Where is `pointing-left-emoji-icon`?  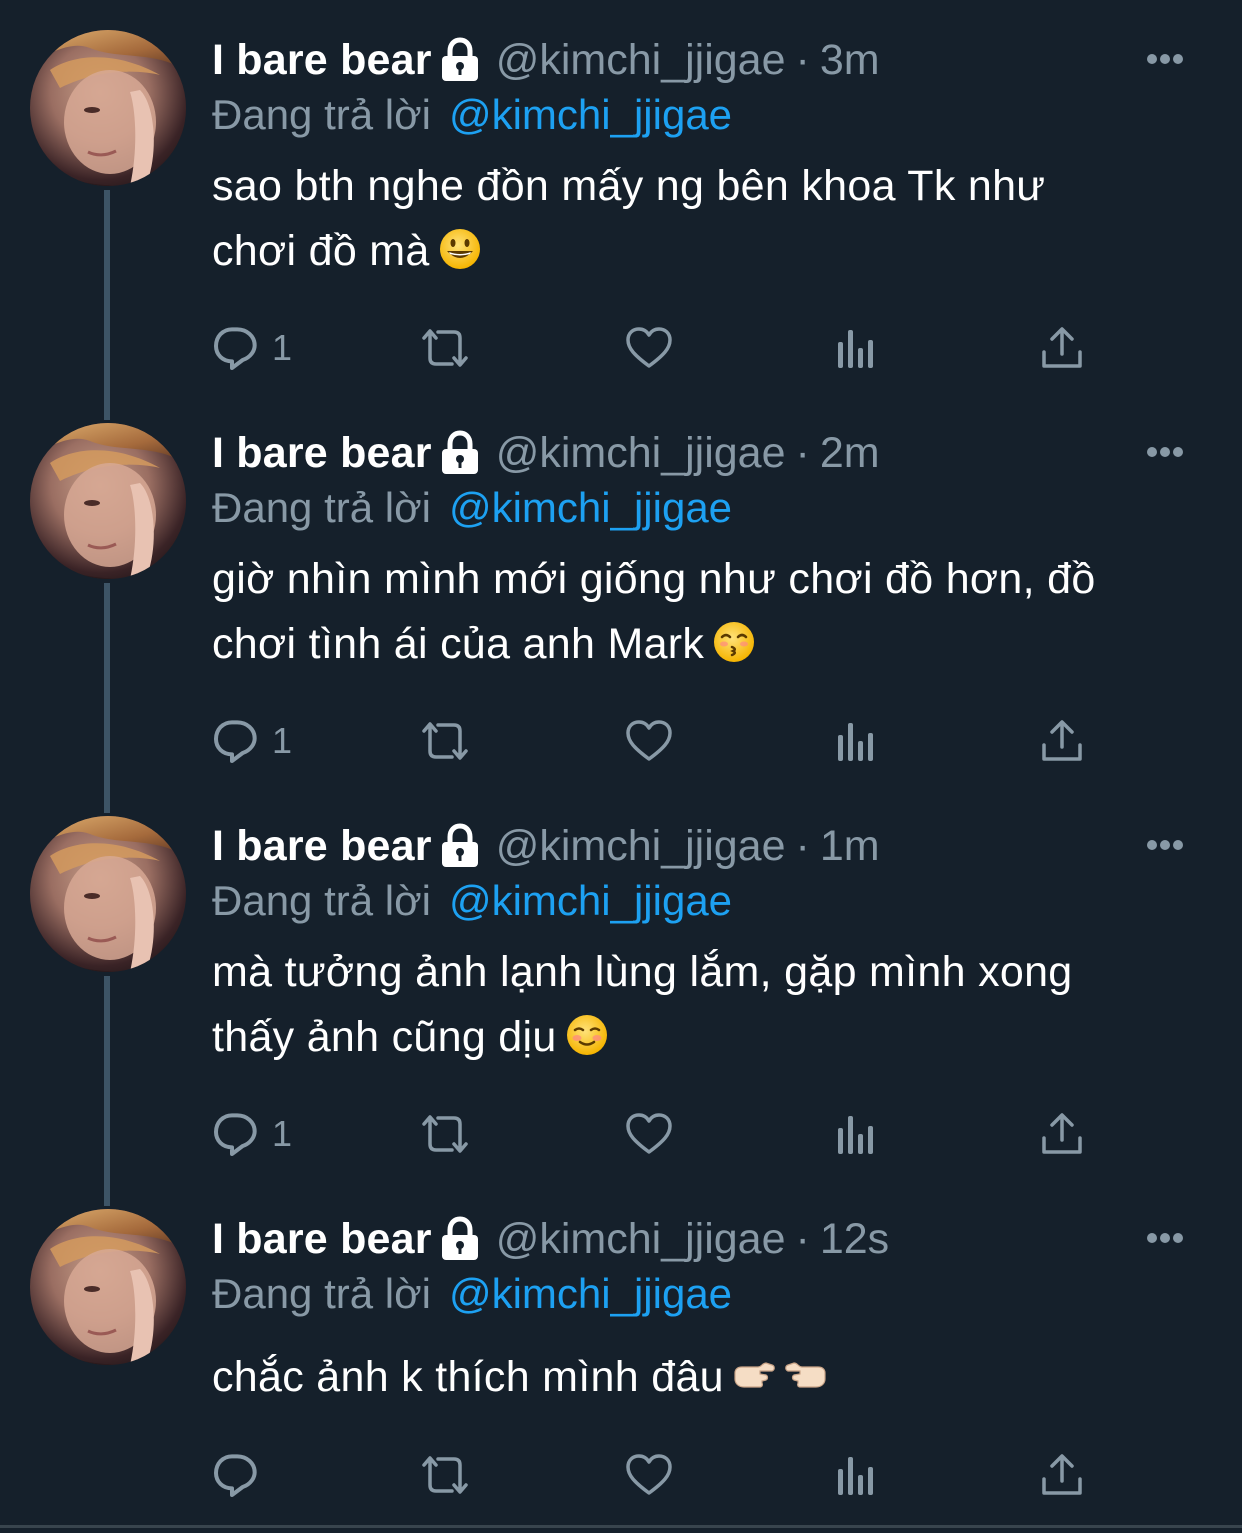
pointing-left-emoji-icon is located at coordinates (805, 1375).